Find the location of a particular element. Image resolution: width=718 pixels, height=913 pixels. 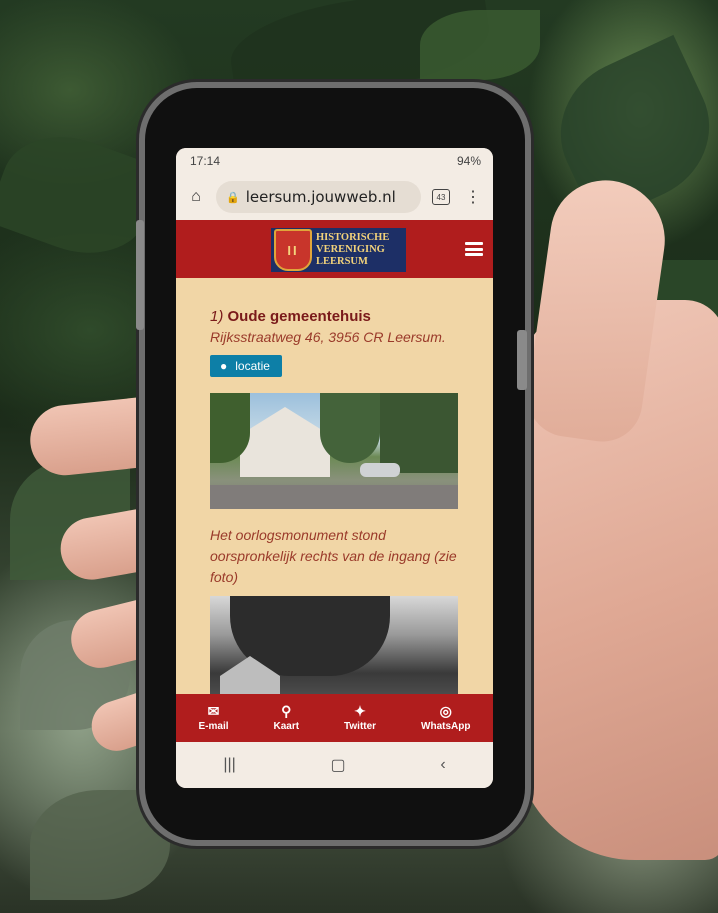

status-bar: 17:14 94% is located at coordinates (334, 161).